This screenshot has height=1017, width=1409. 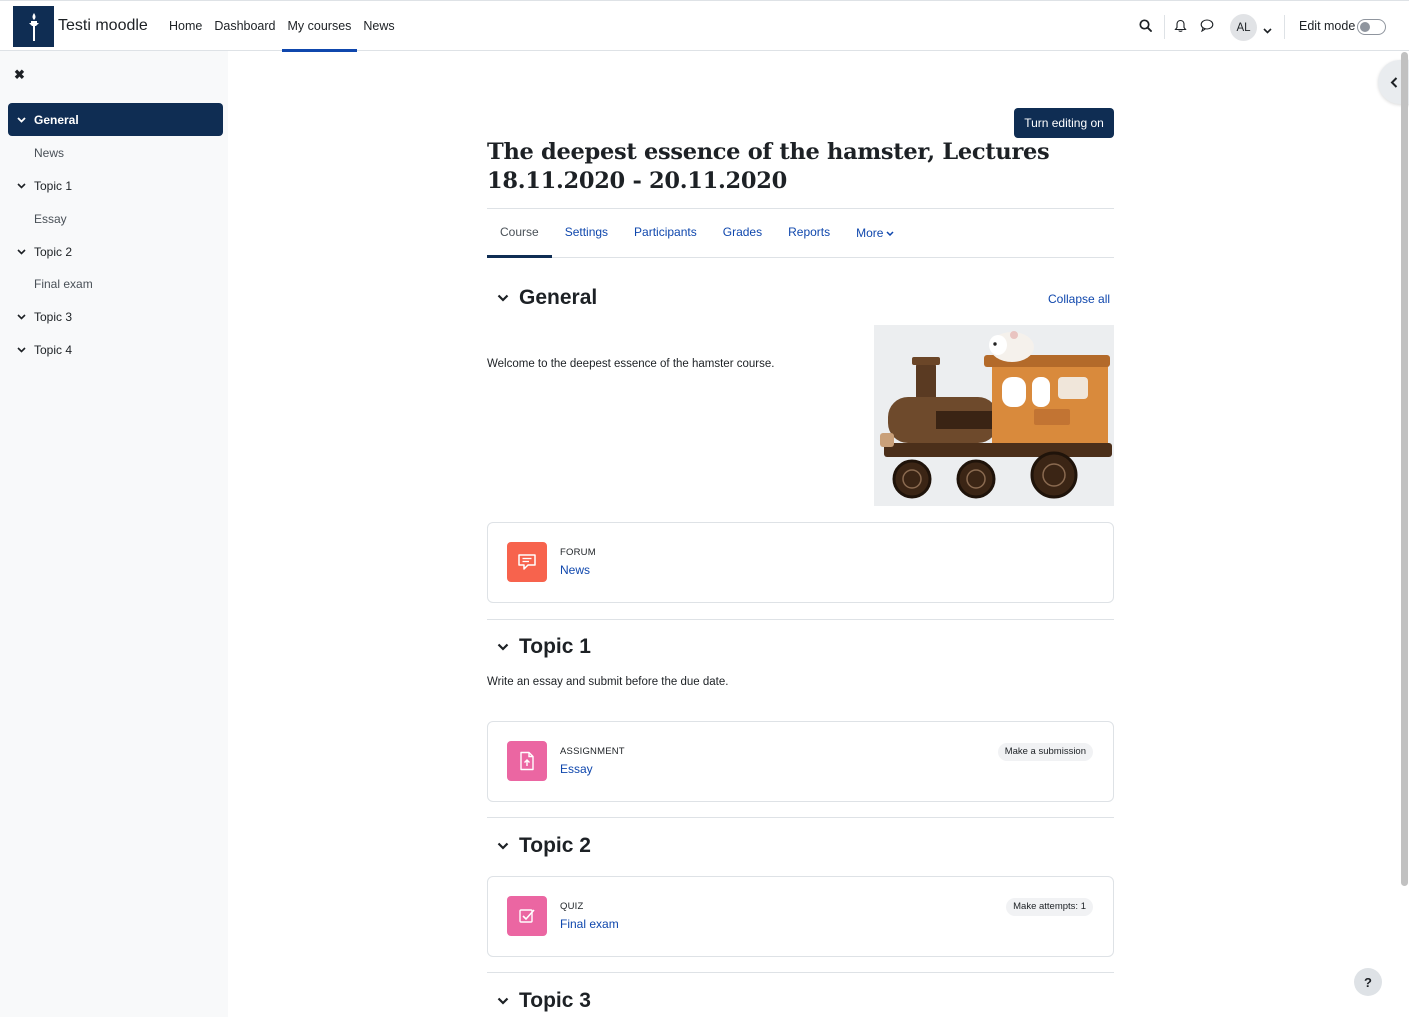 I want to click on activity-quiz-final-exam: Quiz Final exam Make attempts: 1, so click(x=800, y=916).